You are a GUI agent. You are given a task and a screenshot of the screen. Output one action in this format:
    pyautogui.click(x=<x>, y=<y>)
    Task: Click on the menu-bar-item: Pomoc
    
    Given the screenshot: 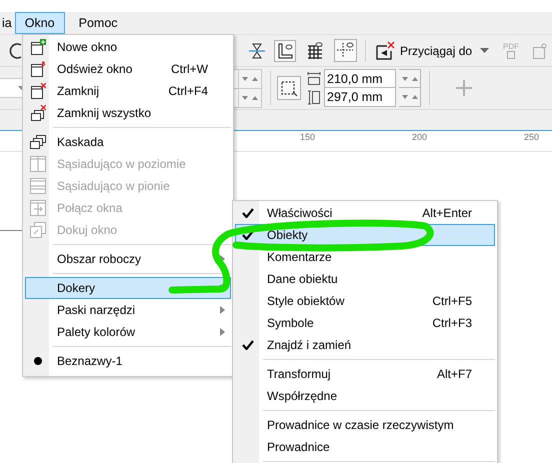 What is the action you would take?
    pyautogui.click(x=98, y=23)
    